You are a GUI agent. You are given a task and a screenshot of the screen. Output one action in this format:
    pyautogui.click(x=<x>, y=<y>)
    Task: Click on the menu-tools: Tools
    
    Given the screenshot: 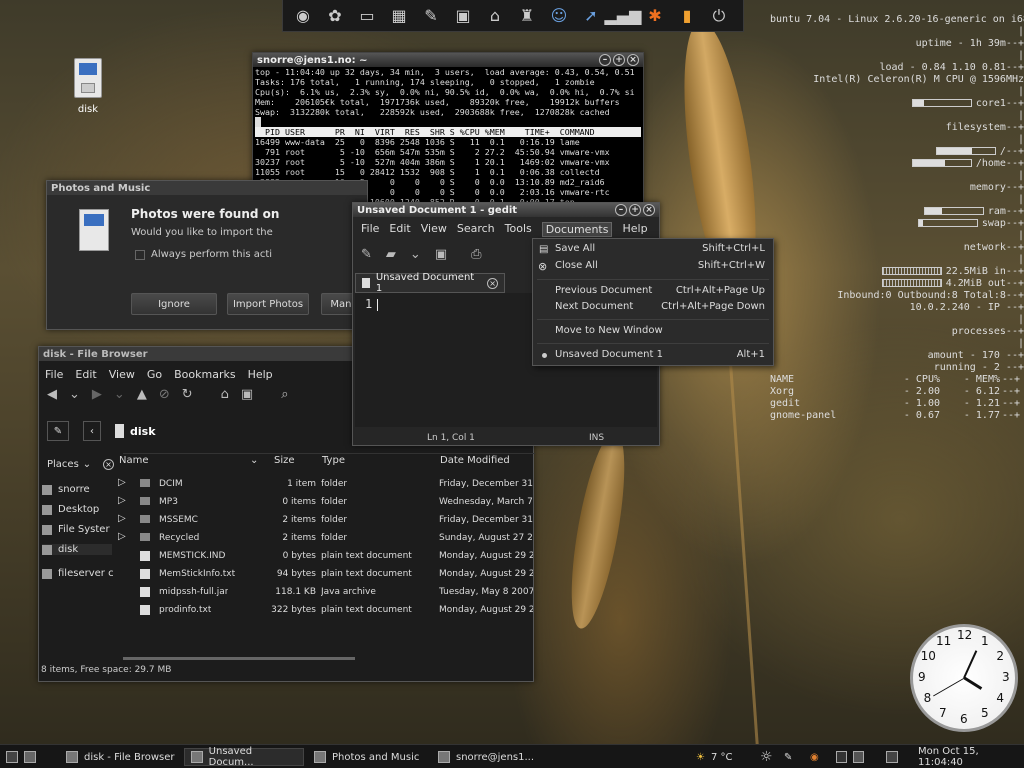 What is the action you would take?
    pyautogui.click(x=518, y=229)
    